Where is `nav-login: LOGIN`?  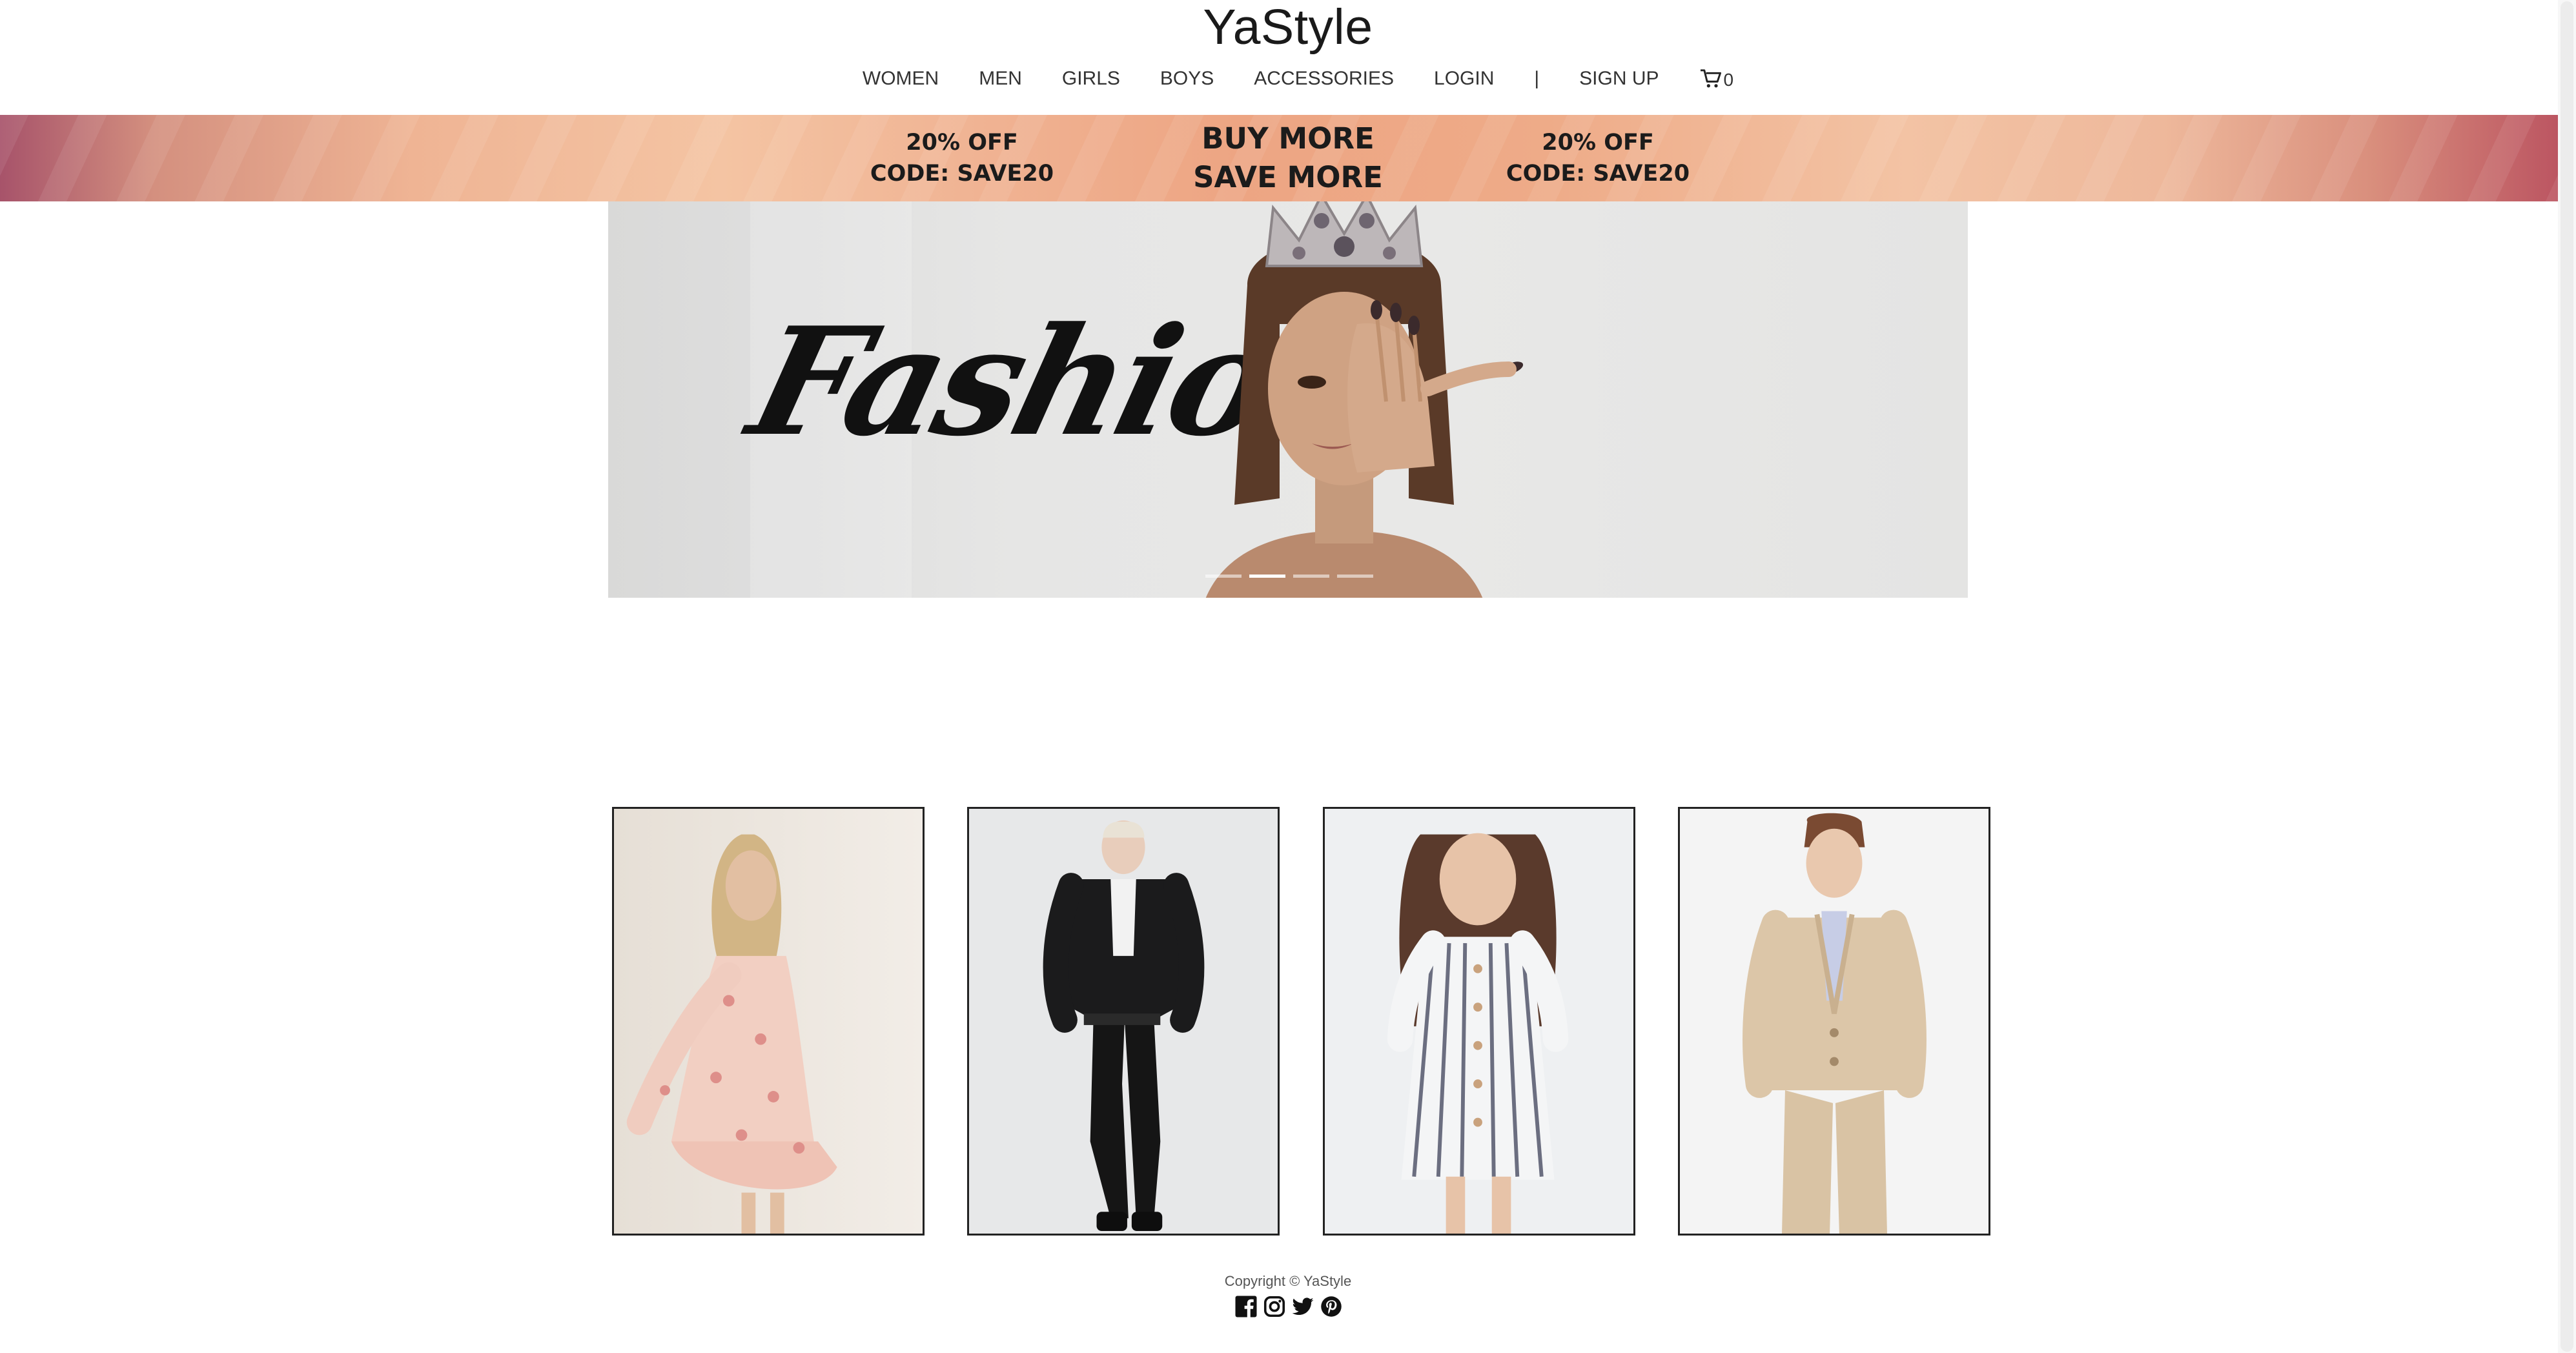
nav-login: LOGIN is located at coordinates (1464, 79).